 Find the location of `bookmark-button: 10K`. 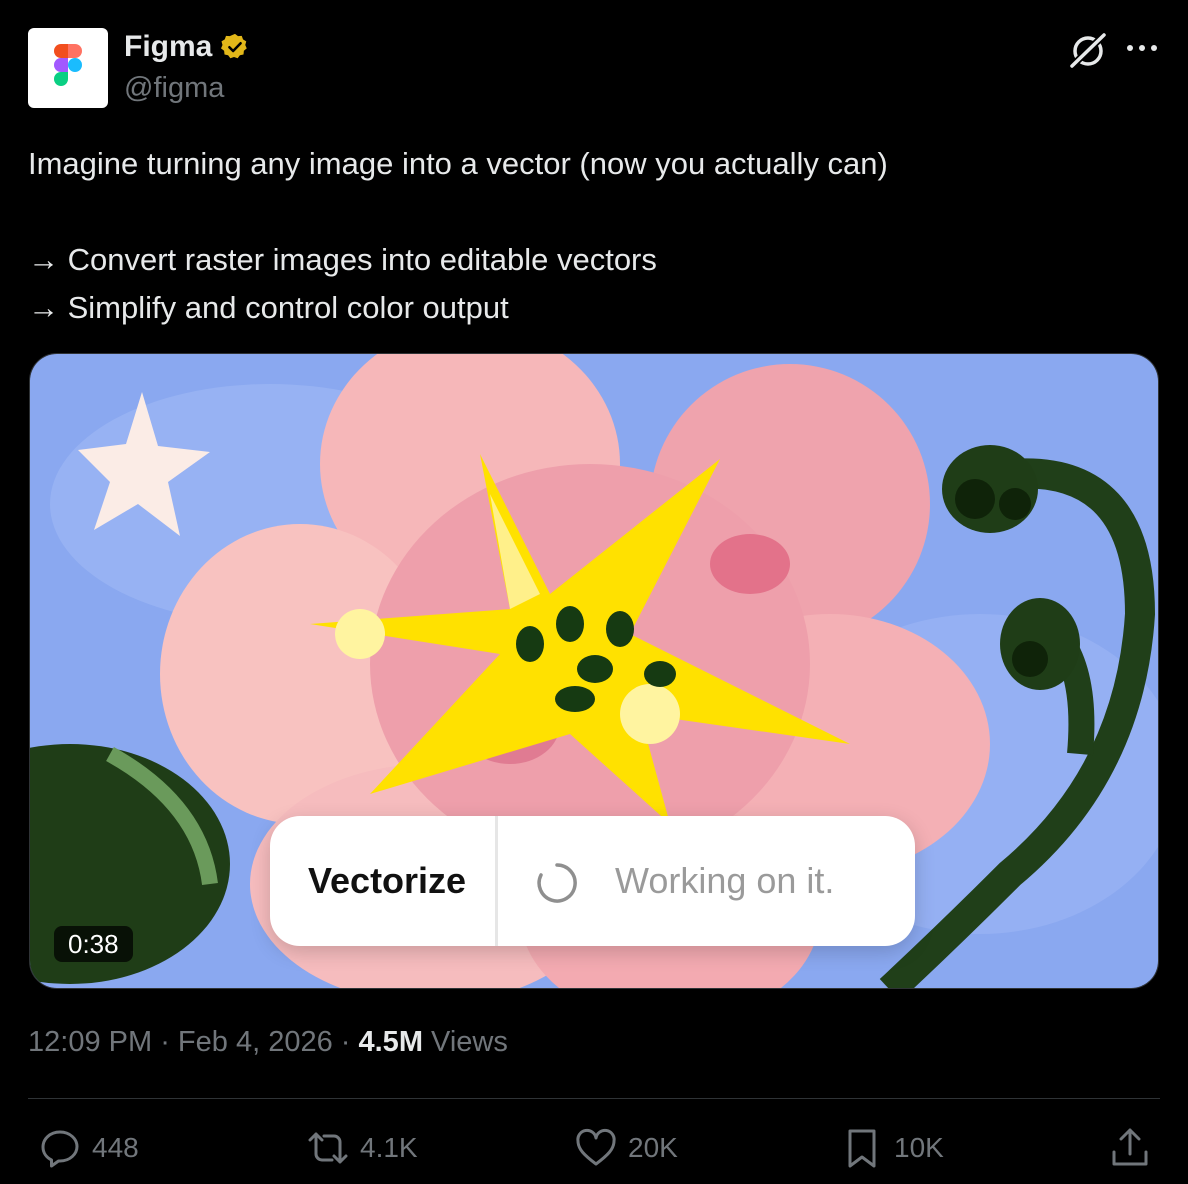

bookmark-button: 10K is located at coordinates (892, 1148).